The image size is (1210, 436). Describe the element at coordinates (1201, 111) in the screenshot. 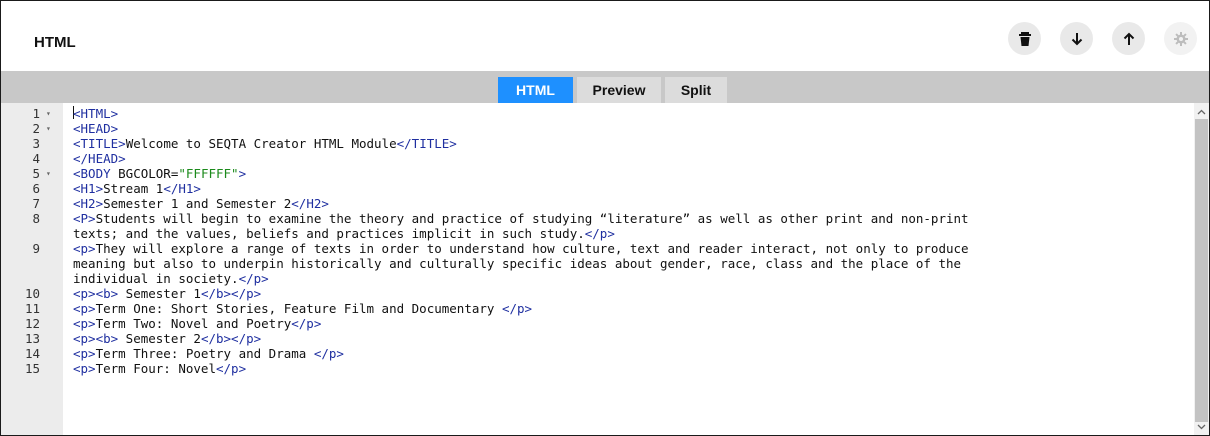

I see `scroll-up-arrow` at that location.